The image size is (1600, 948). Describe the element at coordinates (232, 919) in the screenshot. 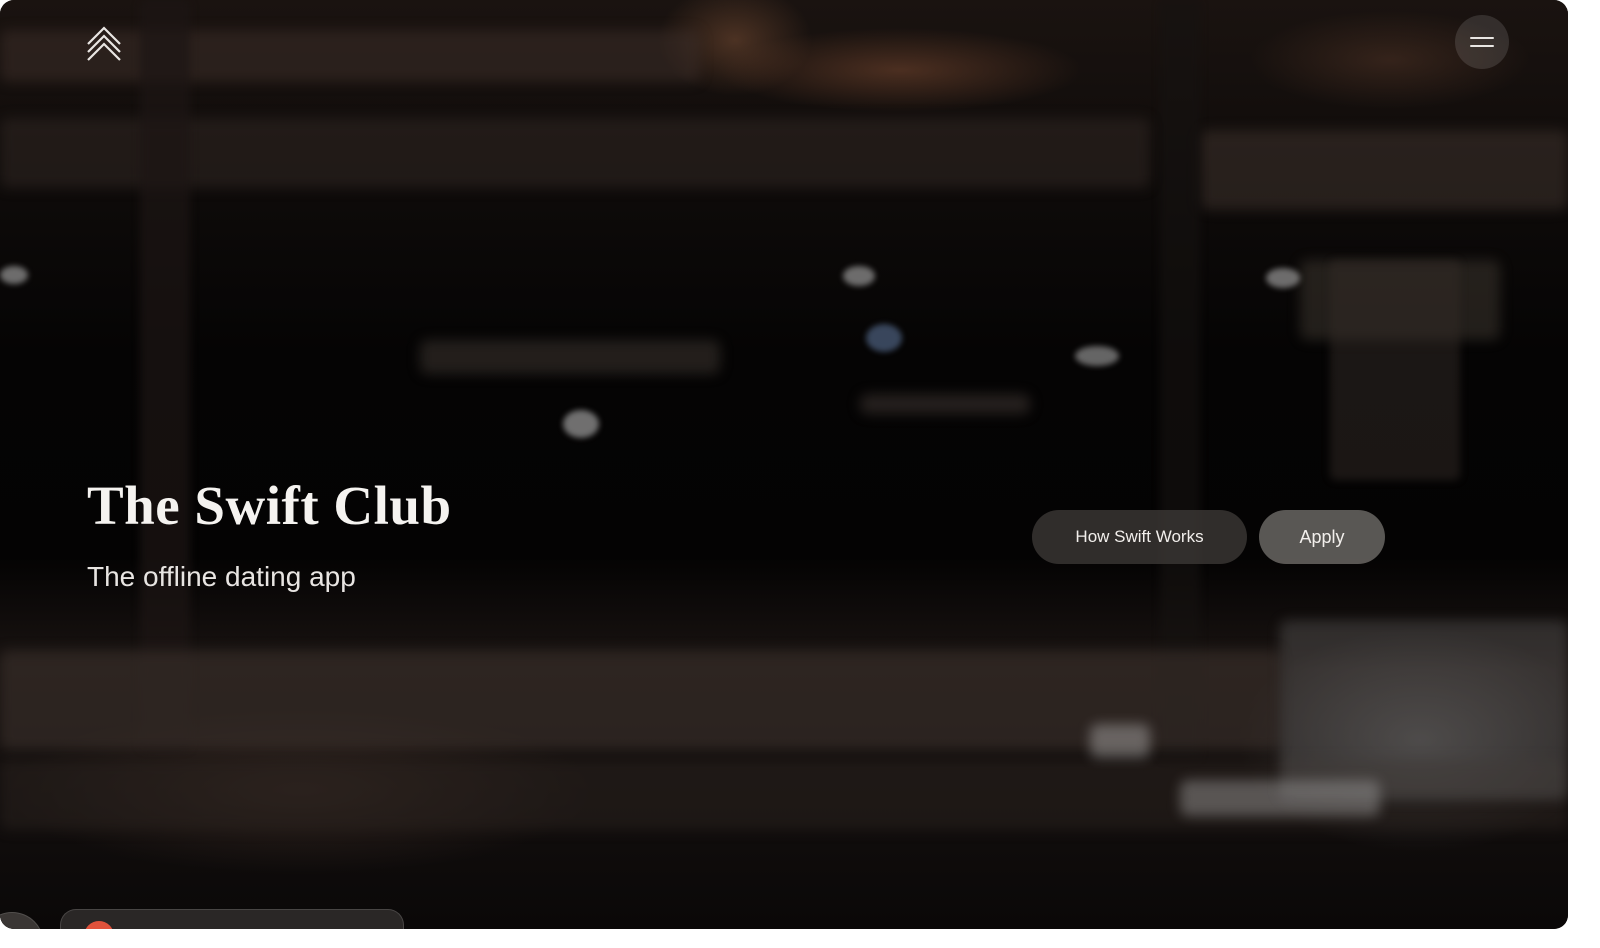

I see `bottom-pill-widget` at that location.